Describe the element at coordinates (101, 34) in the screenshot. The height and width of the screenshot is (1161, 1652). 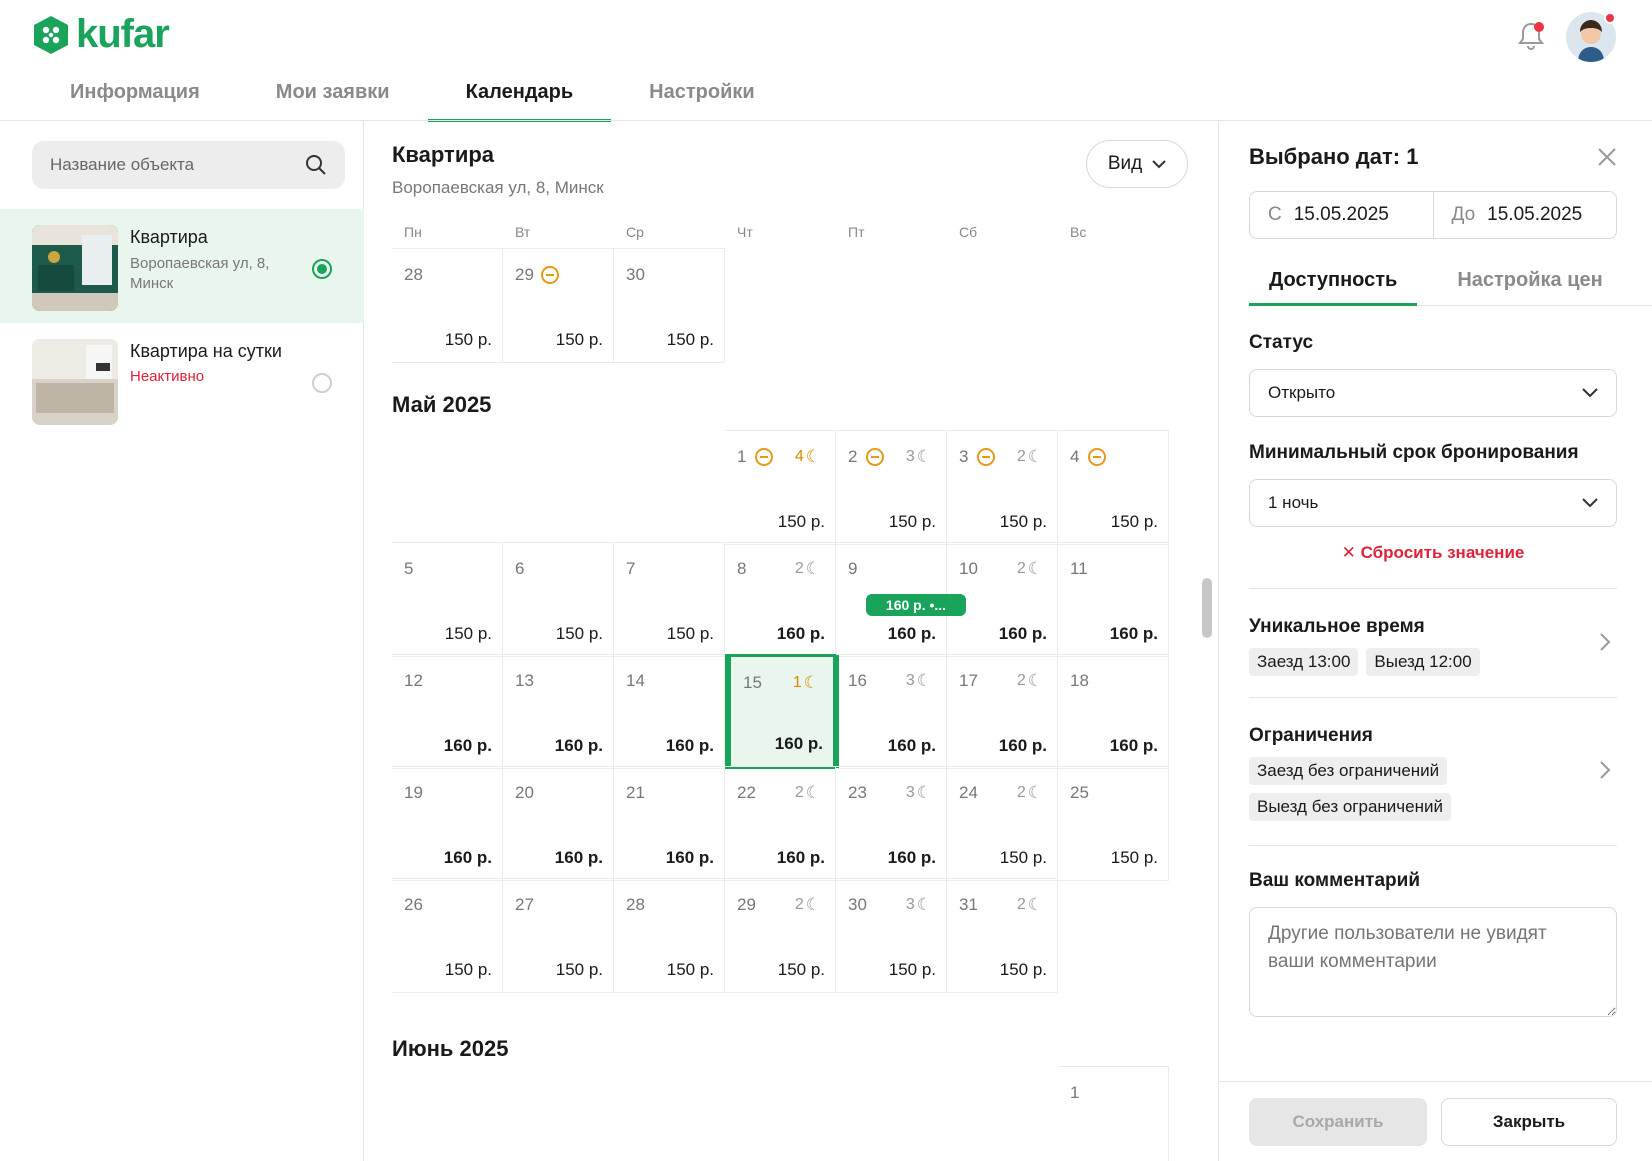
I see `kufar-logo: kufar` at that location.